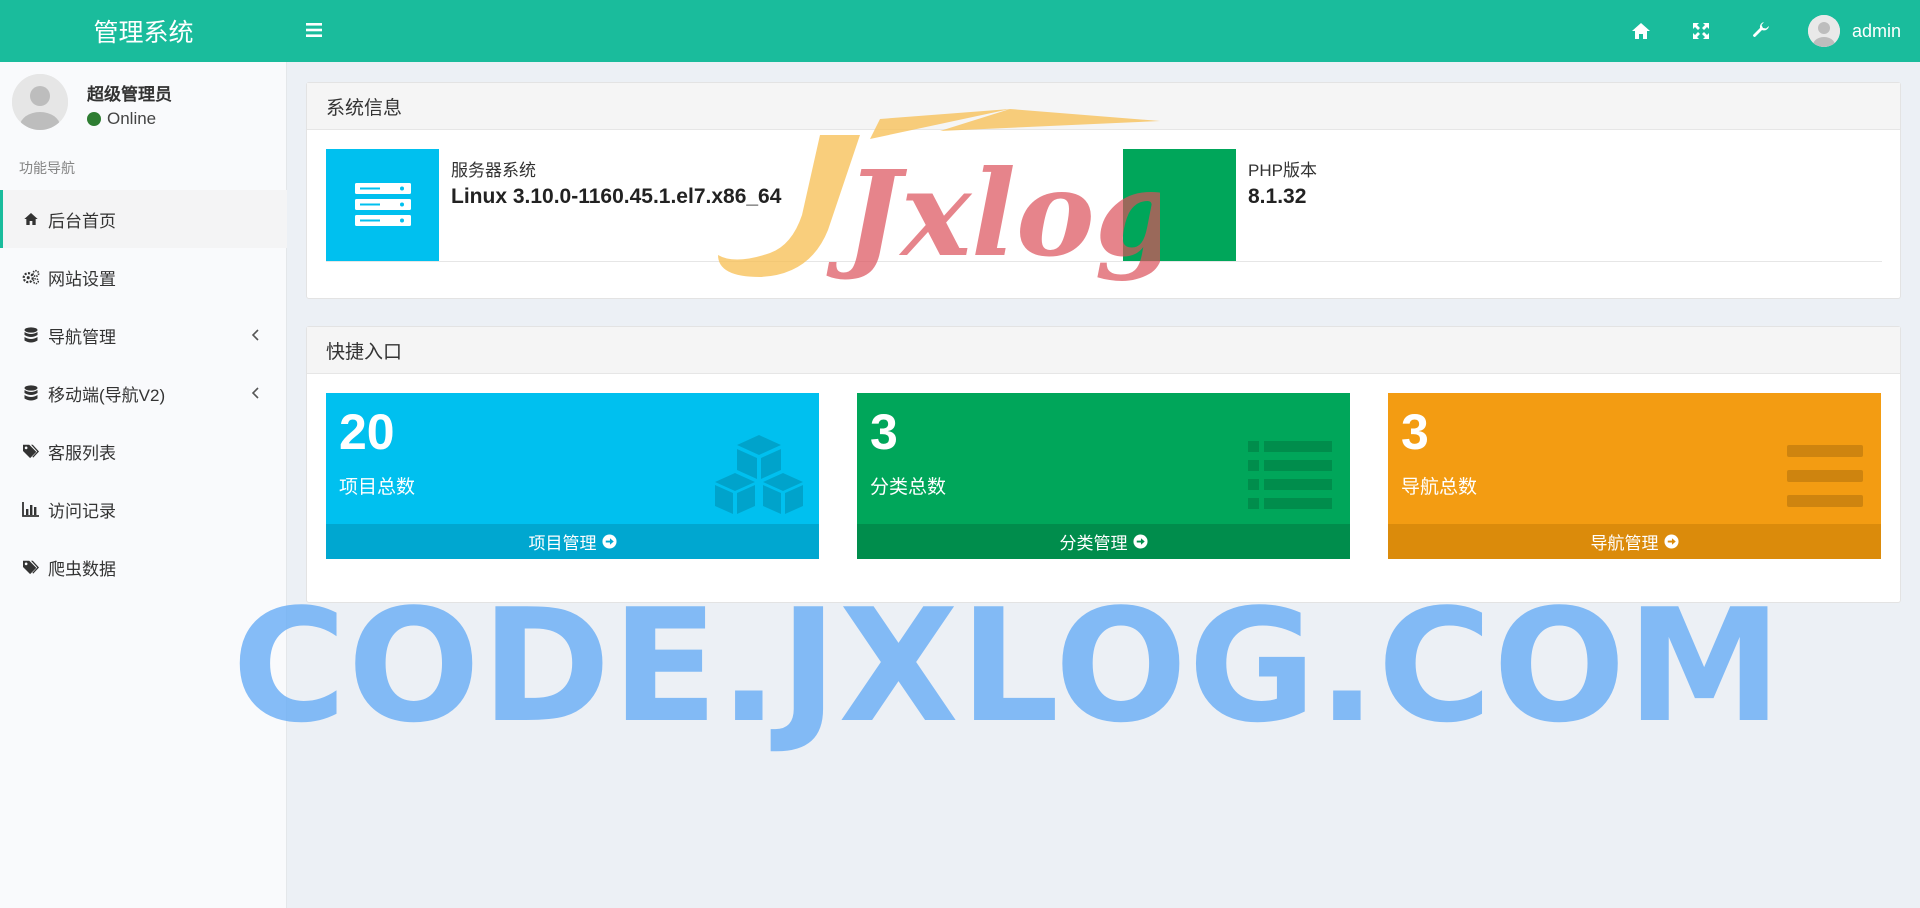 The width and height of the screenshot is (1920, 908). I want to click on php-info-box: PHP版本 8.1.32, so click(1323, 205).